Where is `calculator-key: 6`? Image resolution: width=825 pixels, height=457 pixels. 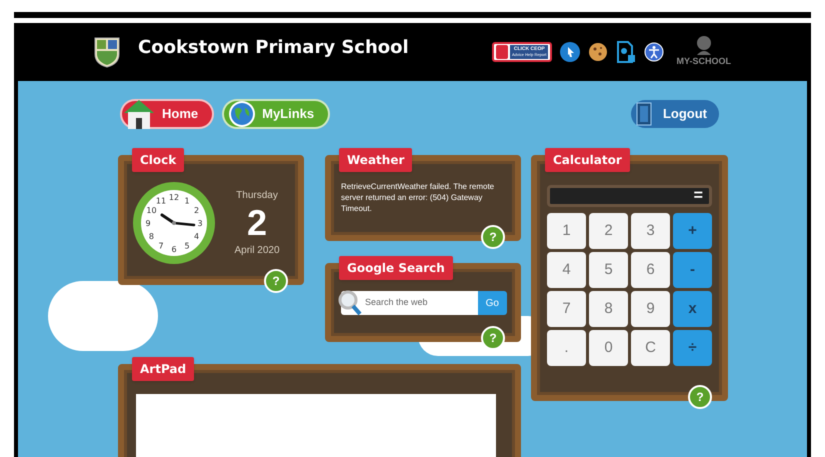
calculator-key: 6 is located at coordinates (650, 270).